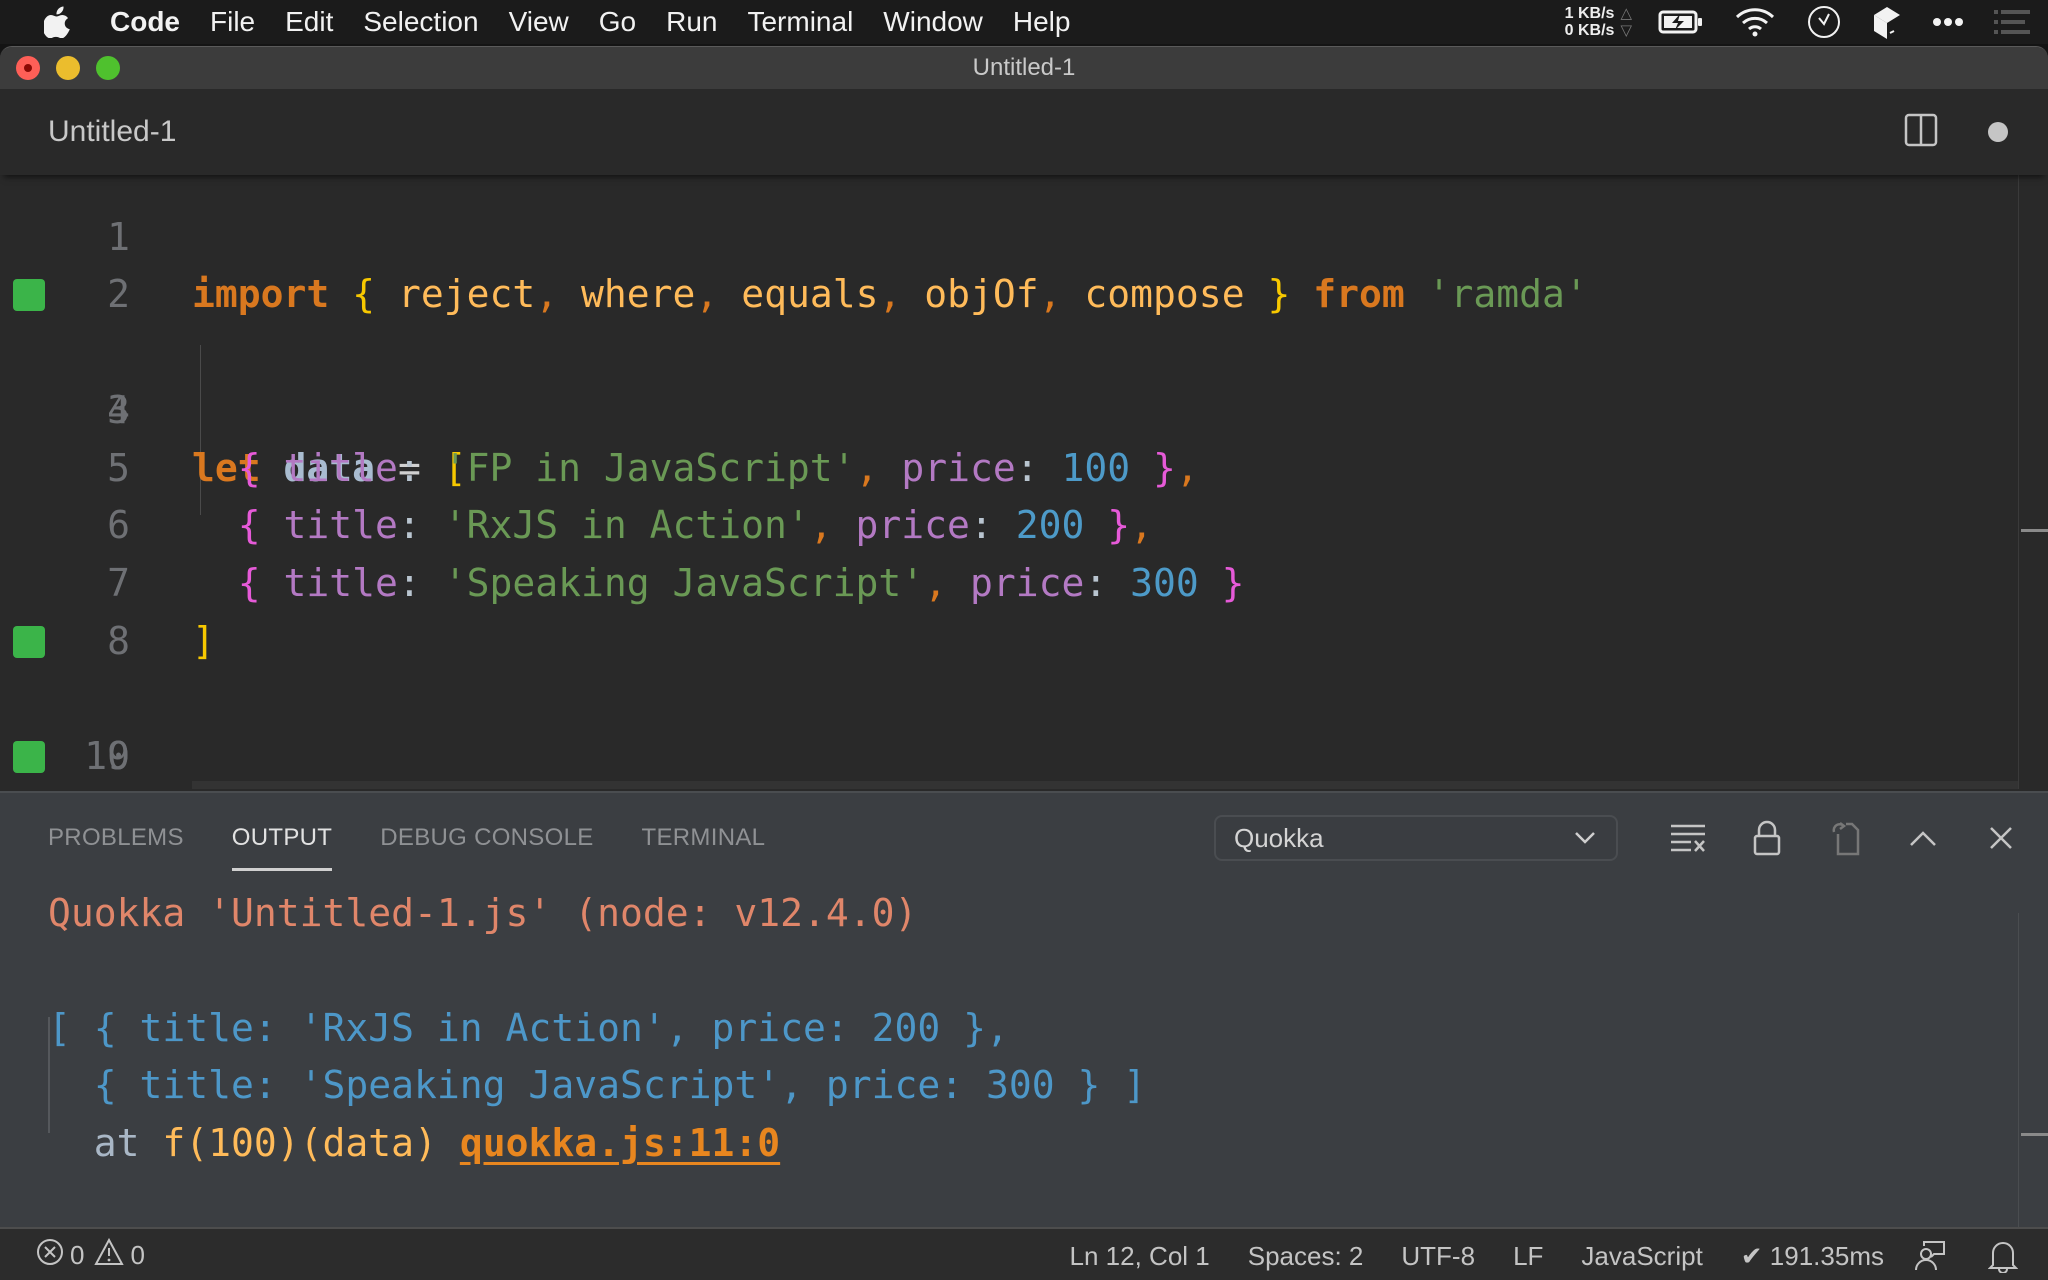 The height and width of the screenshot is (1280, 2048). What do you see at coordinates (128, 1143) in the screenshot?
I see `output-at-label: at` at bounding box center [128, 1143].